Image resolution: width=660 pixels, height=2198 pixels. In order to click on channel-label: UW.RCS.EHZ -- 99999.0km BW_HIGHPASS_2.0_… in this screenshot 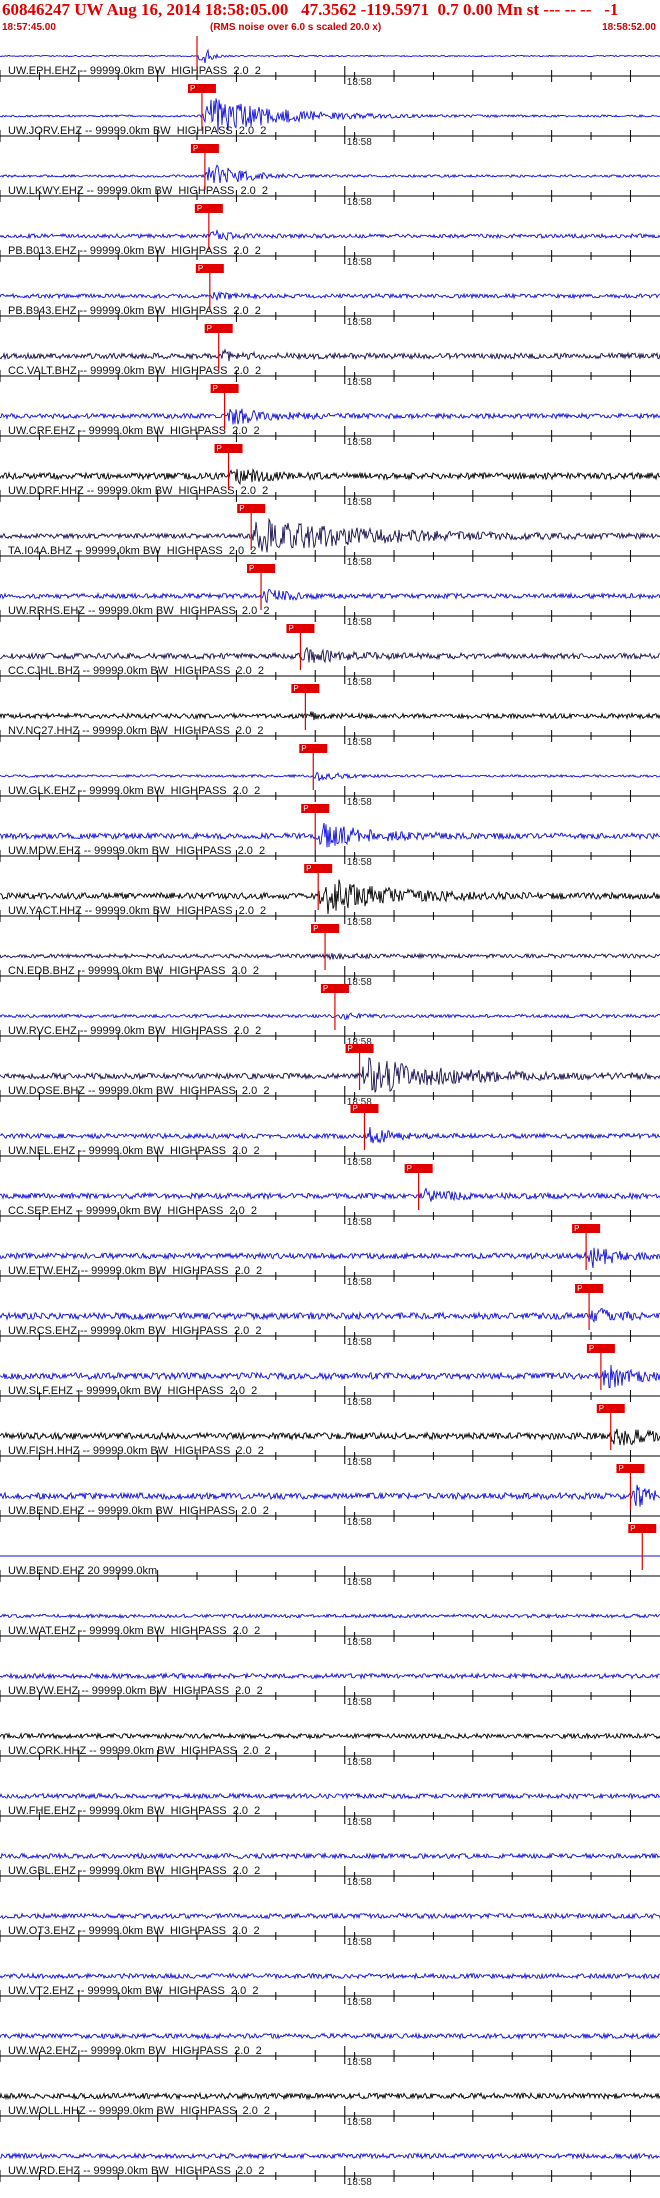, I will do `click(135, 1331)`.